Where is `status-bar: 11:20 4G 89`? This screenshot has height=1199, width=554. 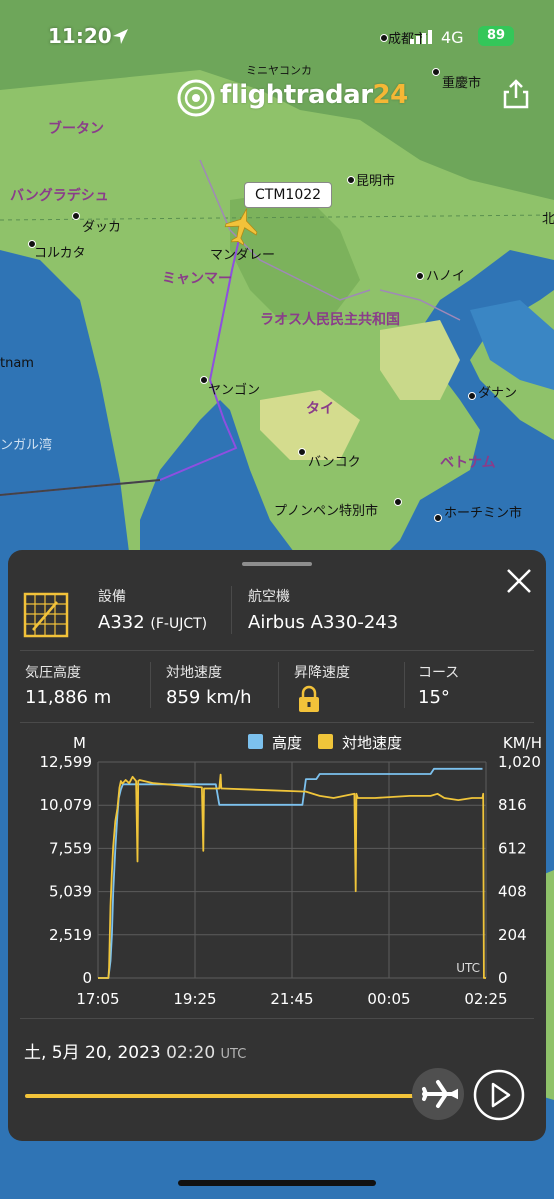
status-bar: 11:20 4G 89 is located at coordinates (277, 35).